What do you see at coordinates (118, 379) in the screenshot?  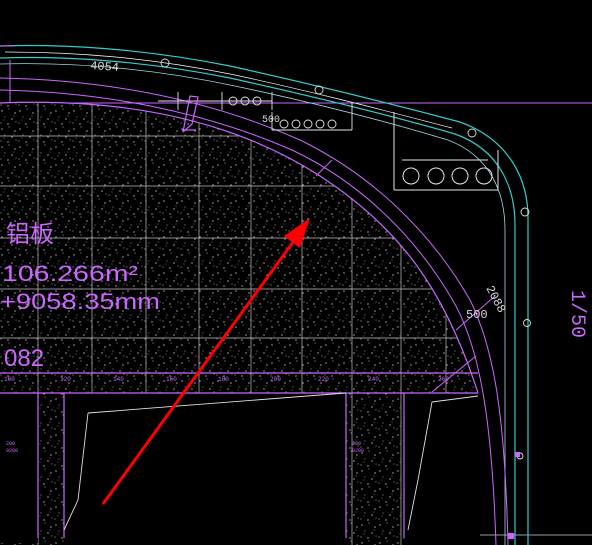 I see `svg-text: 140` at bounding box center [118, 379].